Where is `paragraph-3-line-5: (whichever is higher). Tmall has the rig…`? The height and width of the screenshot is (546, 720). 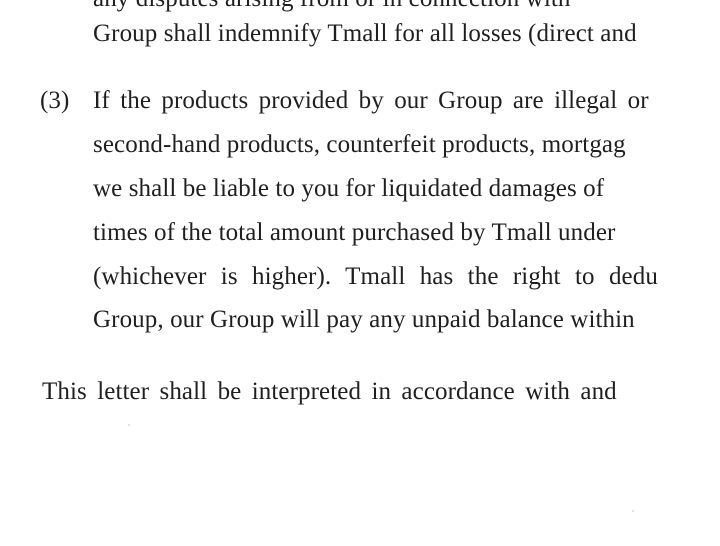
paragraph-3-line-5: (whichever is higher). Tmall has the rig… is located at coordinates (375, 276).